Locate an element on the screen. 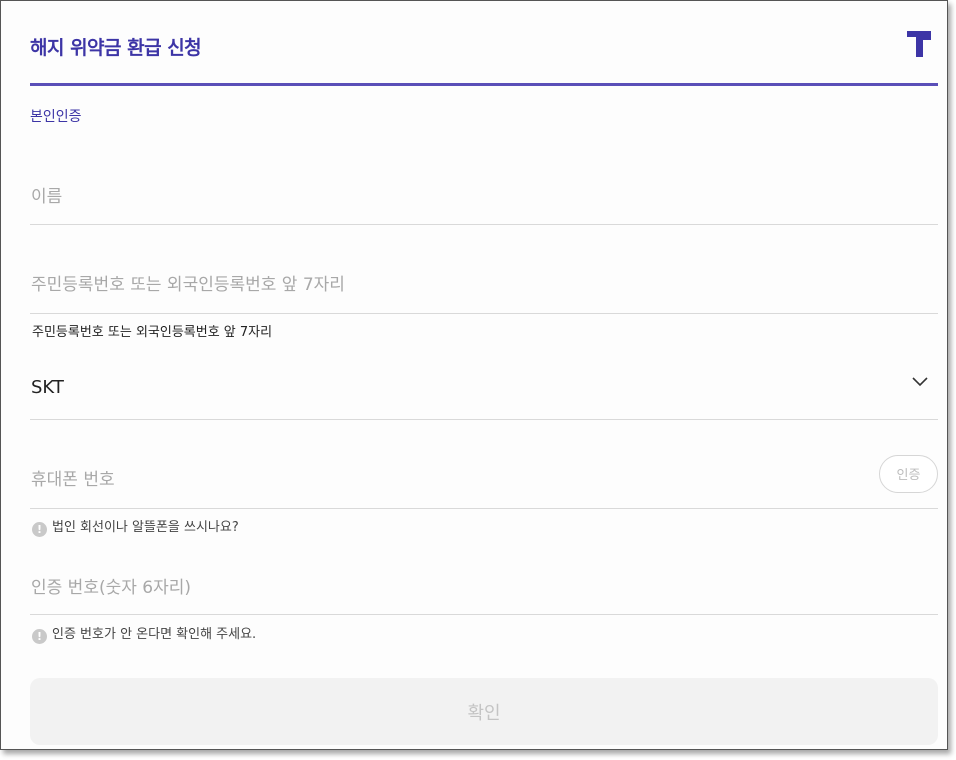 This screenshot has height=760, width=956. name-field: 이름 is located at coordinates (484, 193).